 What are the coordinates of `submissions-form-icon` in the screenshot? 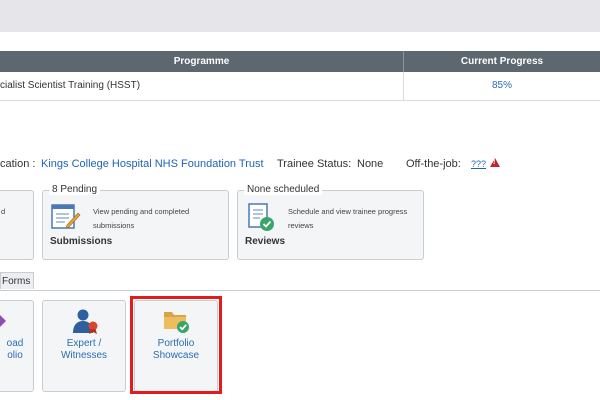 It's located at (66, 216).